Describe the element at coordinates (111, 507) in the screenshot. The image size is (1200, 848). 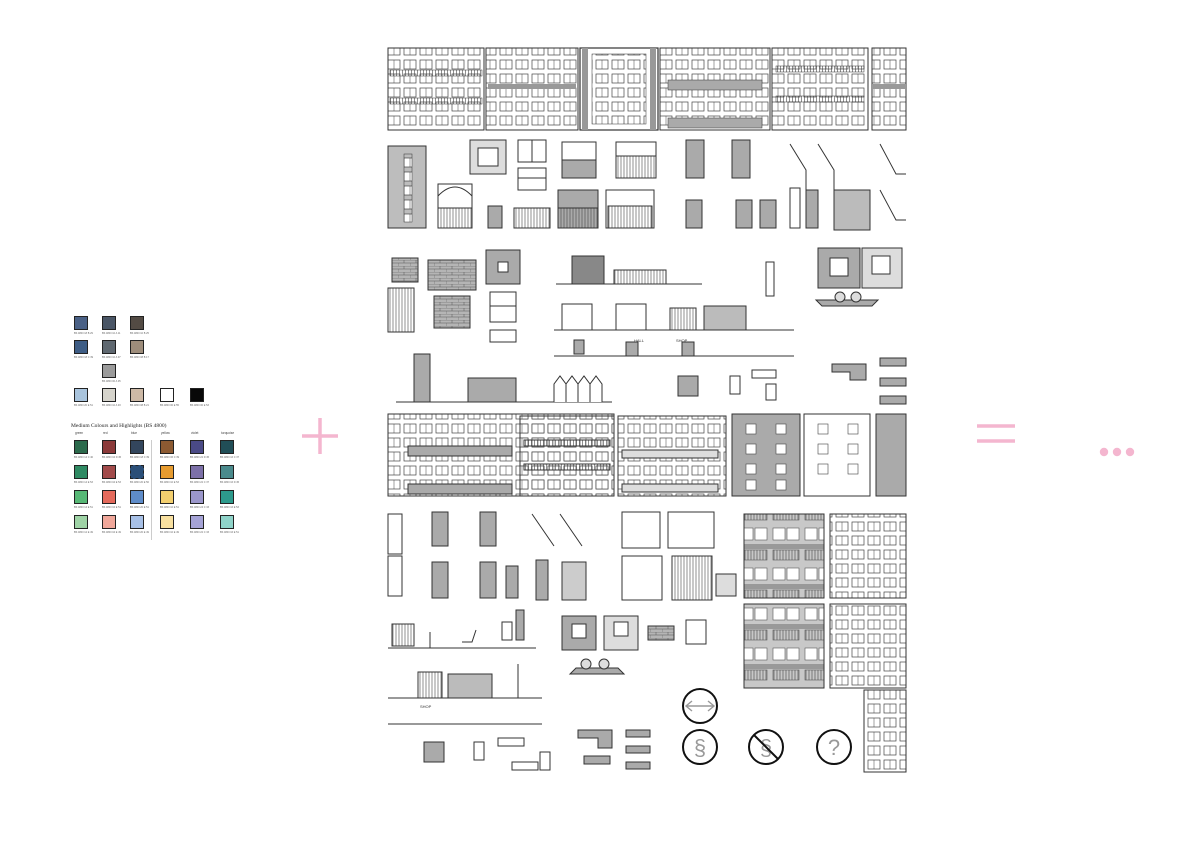
I see `swatch-code: BS 4800 04 E 51` at that location.